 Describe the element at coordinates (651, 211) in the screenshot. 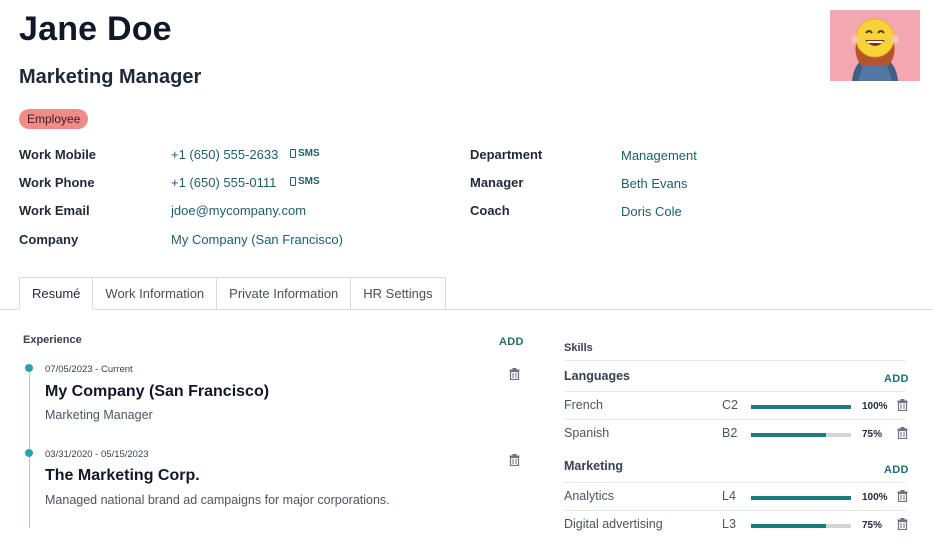

I see `coach-value: Doris Cole` at that location.